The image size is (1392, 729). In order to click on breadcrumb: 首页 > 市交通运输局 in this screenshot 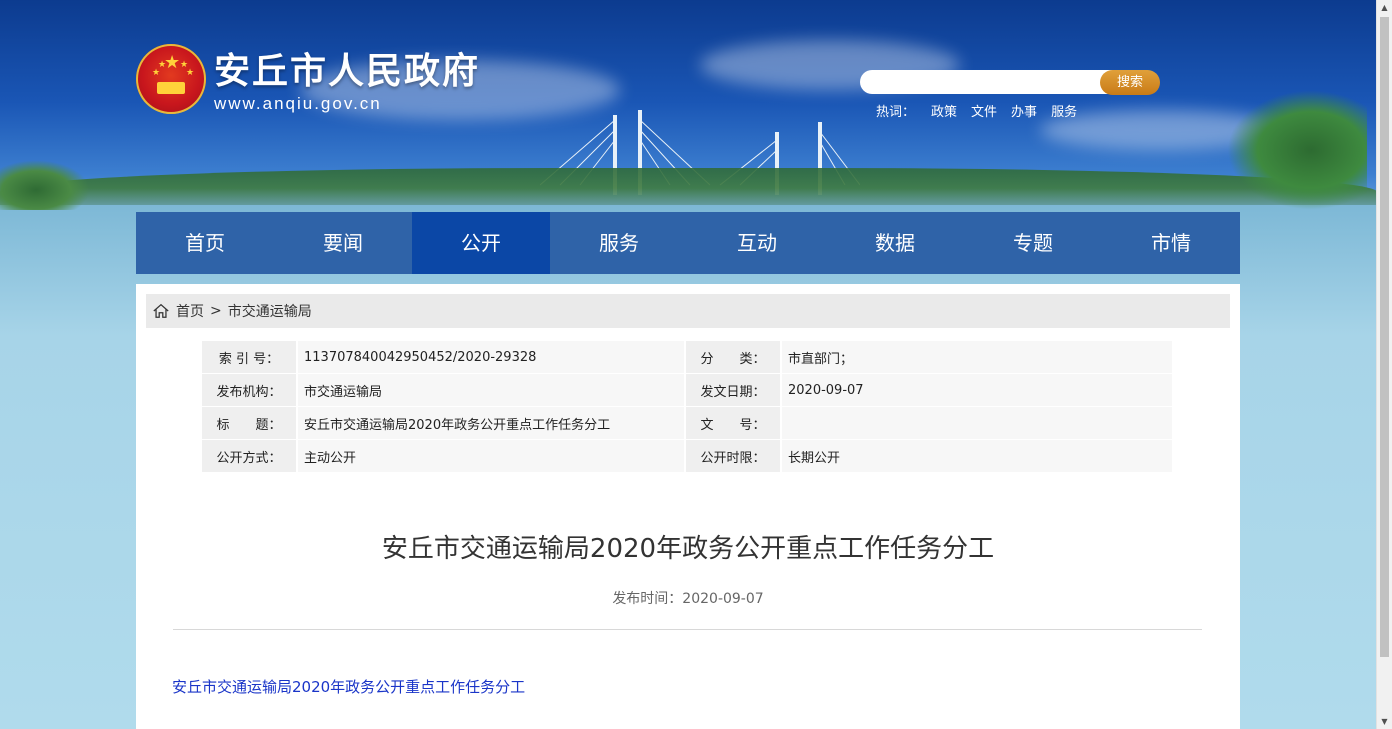, I will do `click(688, 311)`.